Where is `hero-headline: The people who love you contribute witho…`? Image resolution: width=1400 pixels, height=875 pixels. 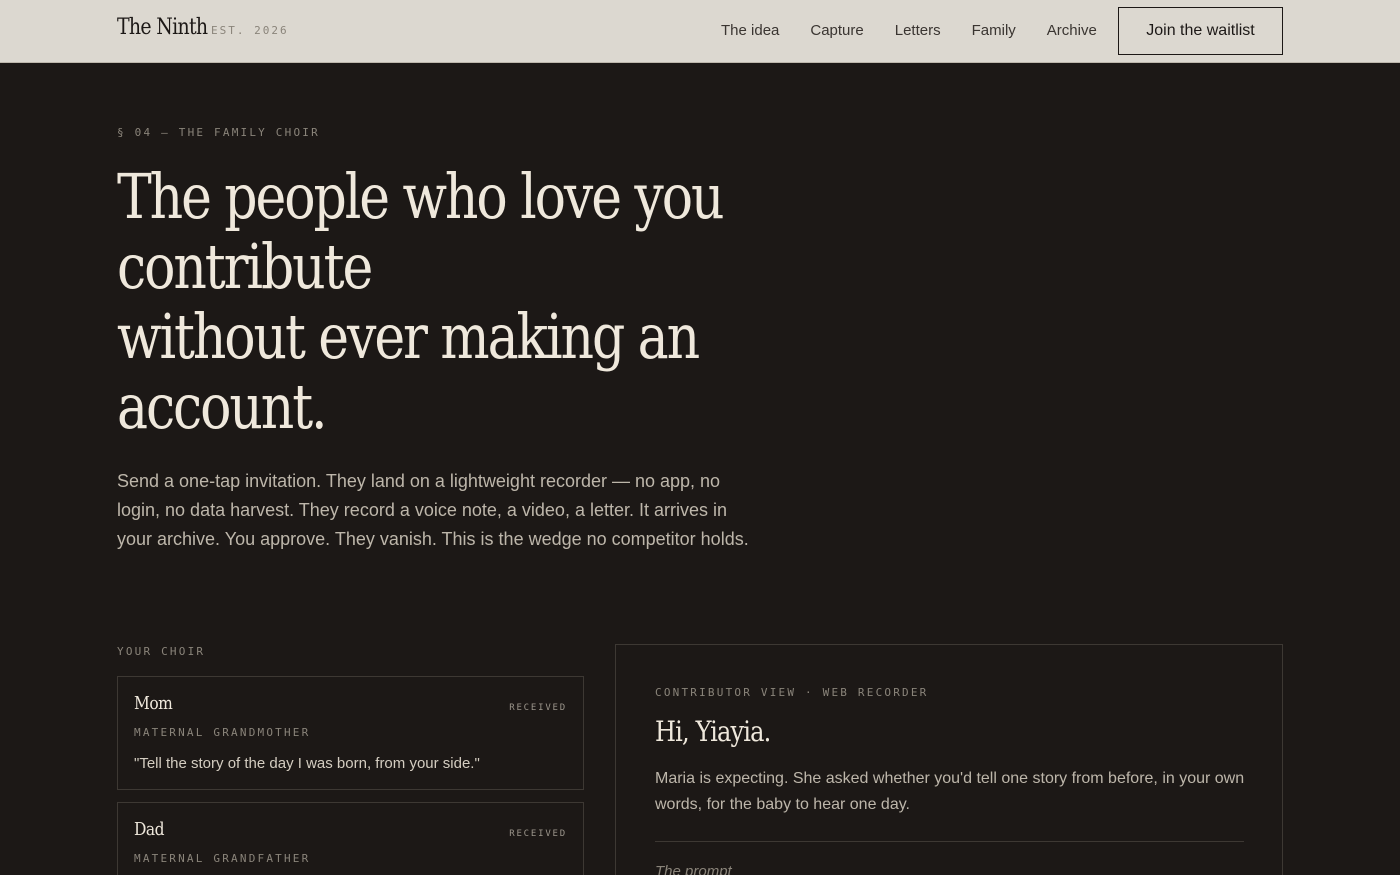
hero-headline: The people who love you contribute witho… is located at coordinates (421, 301).